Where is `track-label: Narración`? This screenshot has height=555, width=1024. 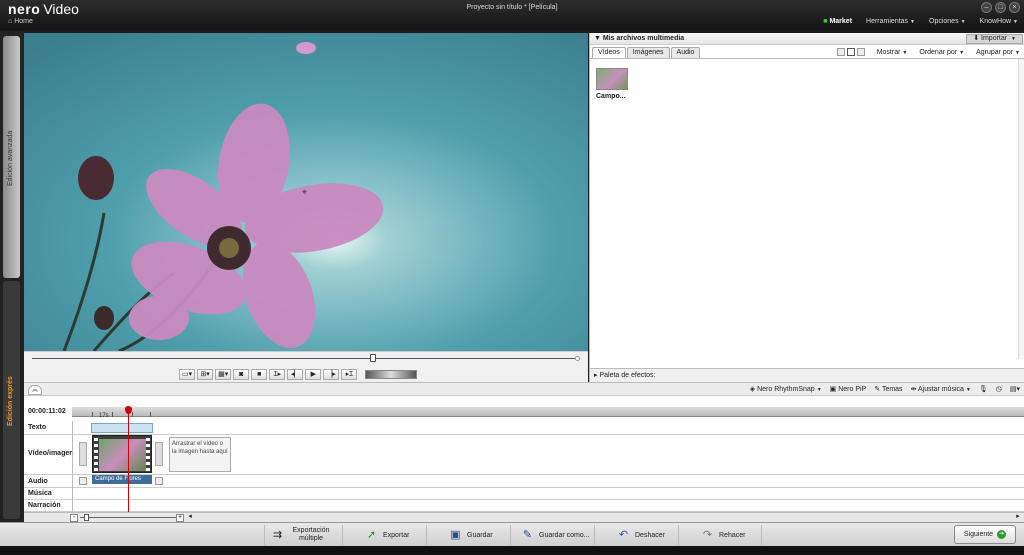
track-label: Narración is located at coordinates (44, 505).